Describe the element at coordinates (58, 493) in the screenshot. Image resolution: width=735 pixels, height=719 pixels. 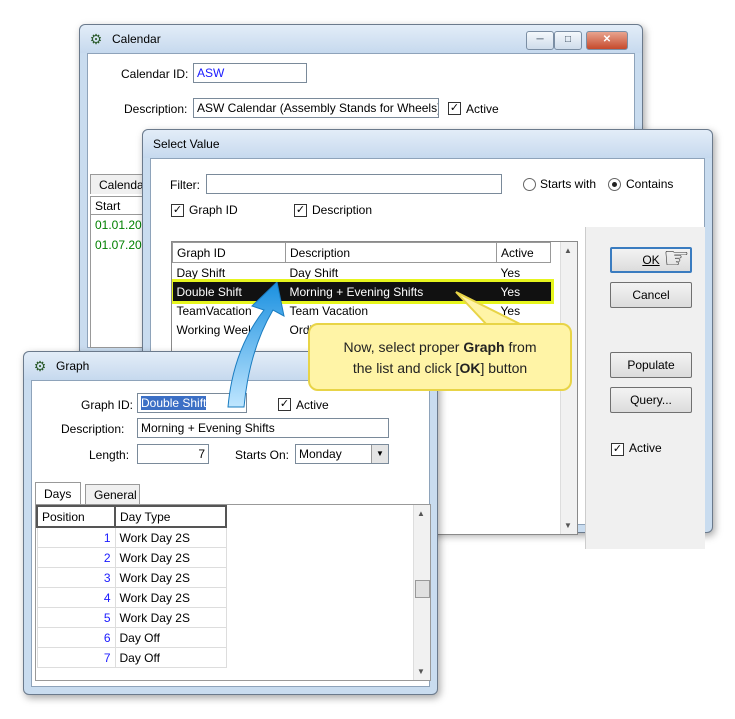
I see `tab-days: Days` at that location.